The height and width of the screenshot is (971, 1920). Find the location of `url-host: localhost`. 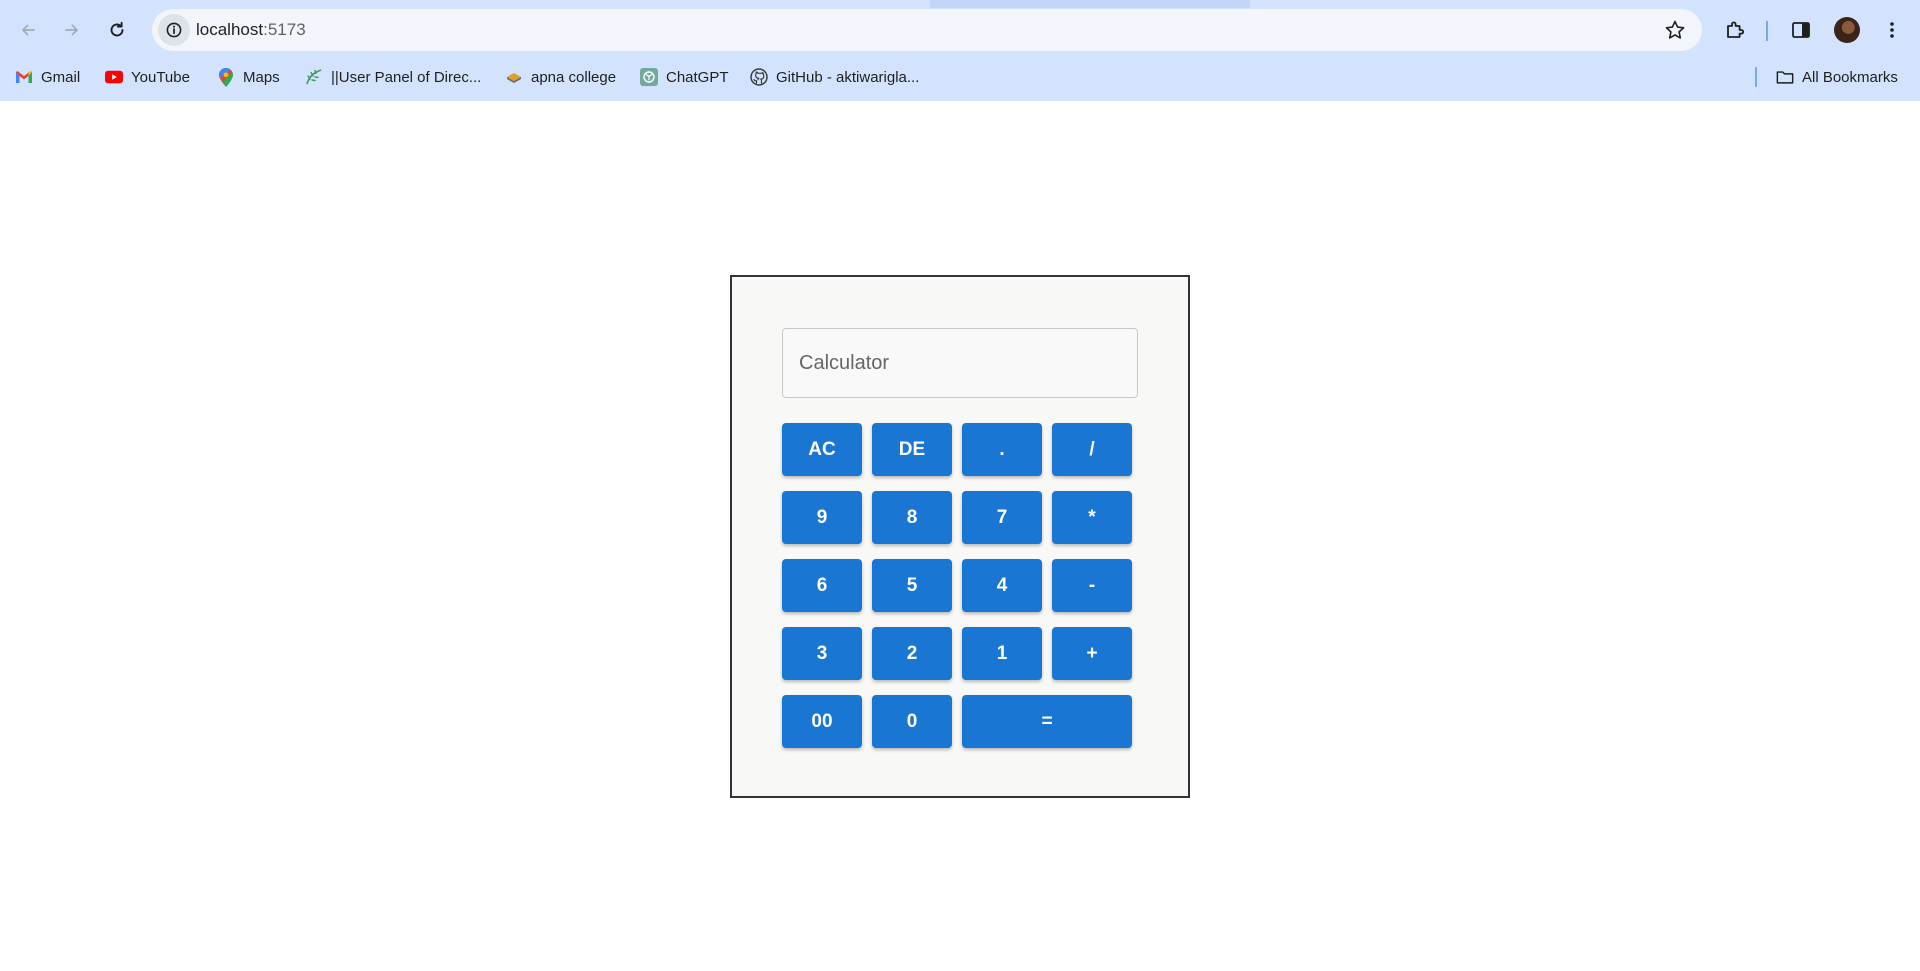

url-host: localhost is located at coordinates (230, 29).